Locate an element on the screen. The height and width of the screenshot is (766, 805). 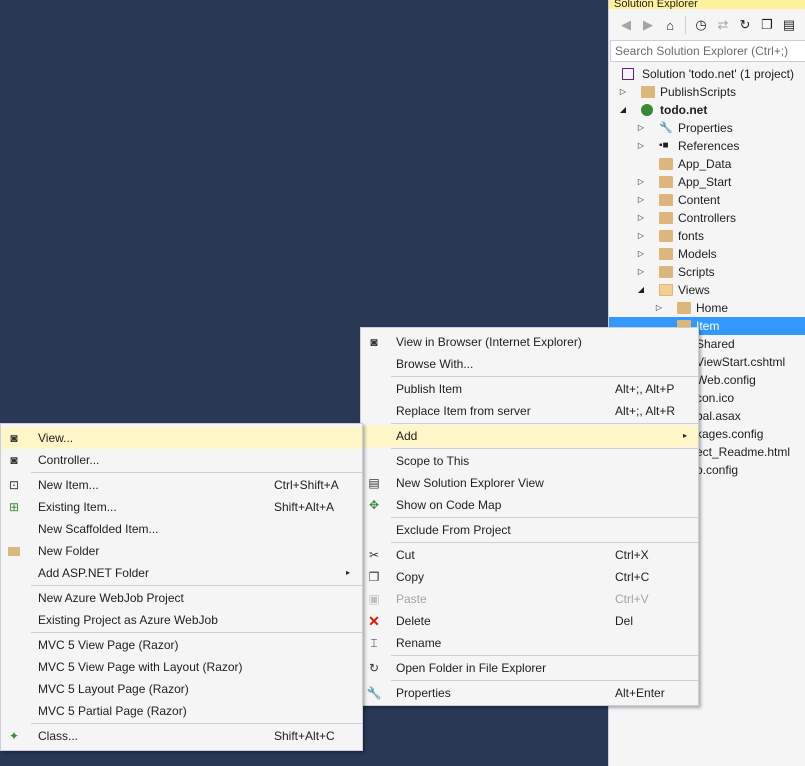
solution-icon is located at coordinates (628, 74).